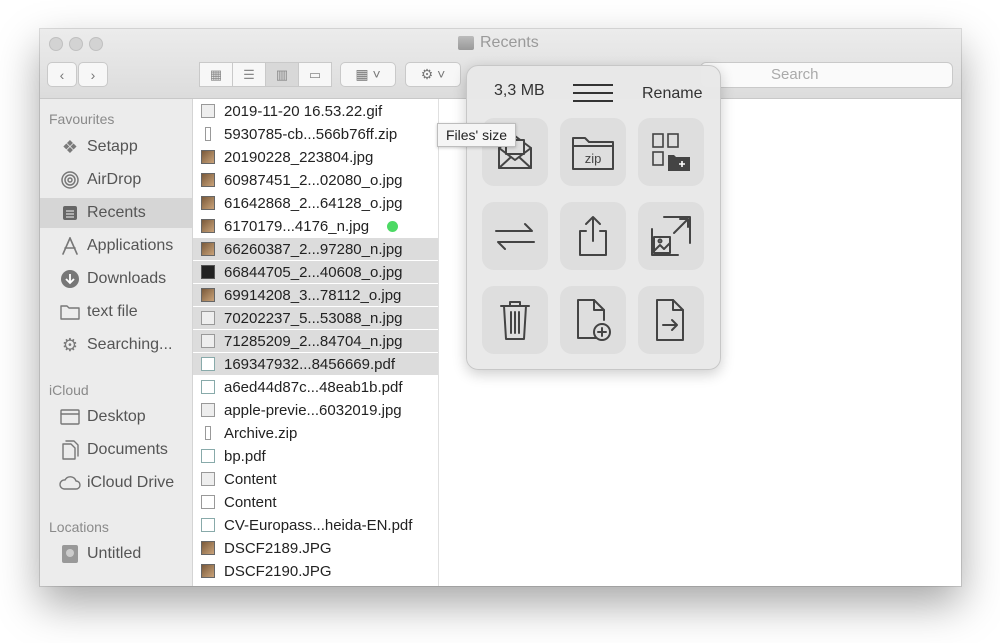  I want to click on file-row: DSCF2189.JPG, so click(315, 548).